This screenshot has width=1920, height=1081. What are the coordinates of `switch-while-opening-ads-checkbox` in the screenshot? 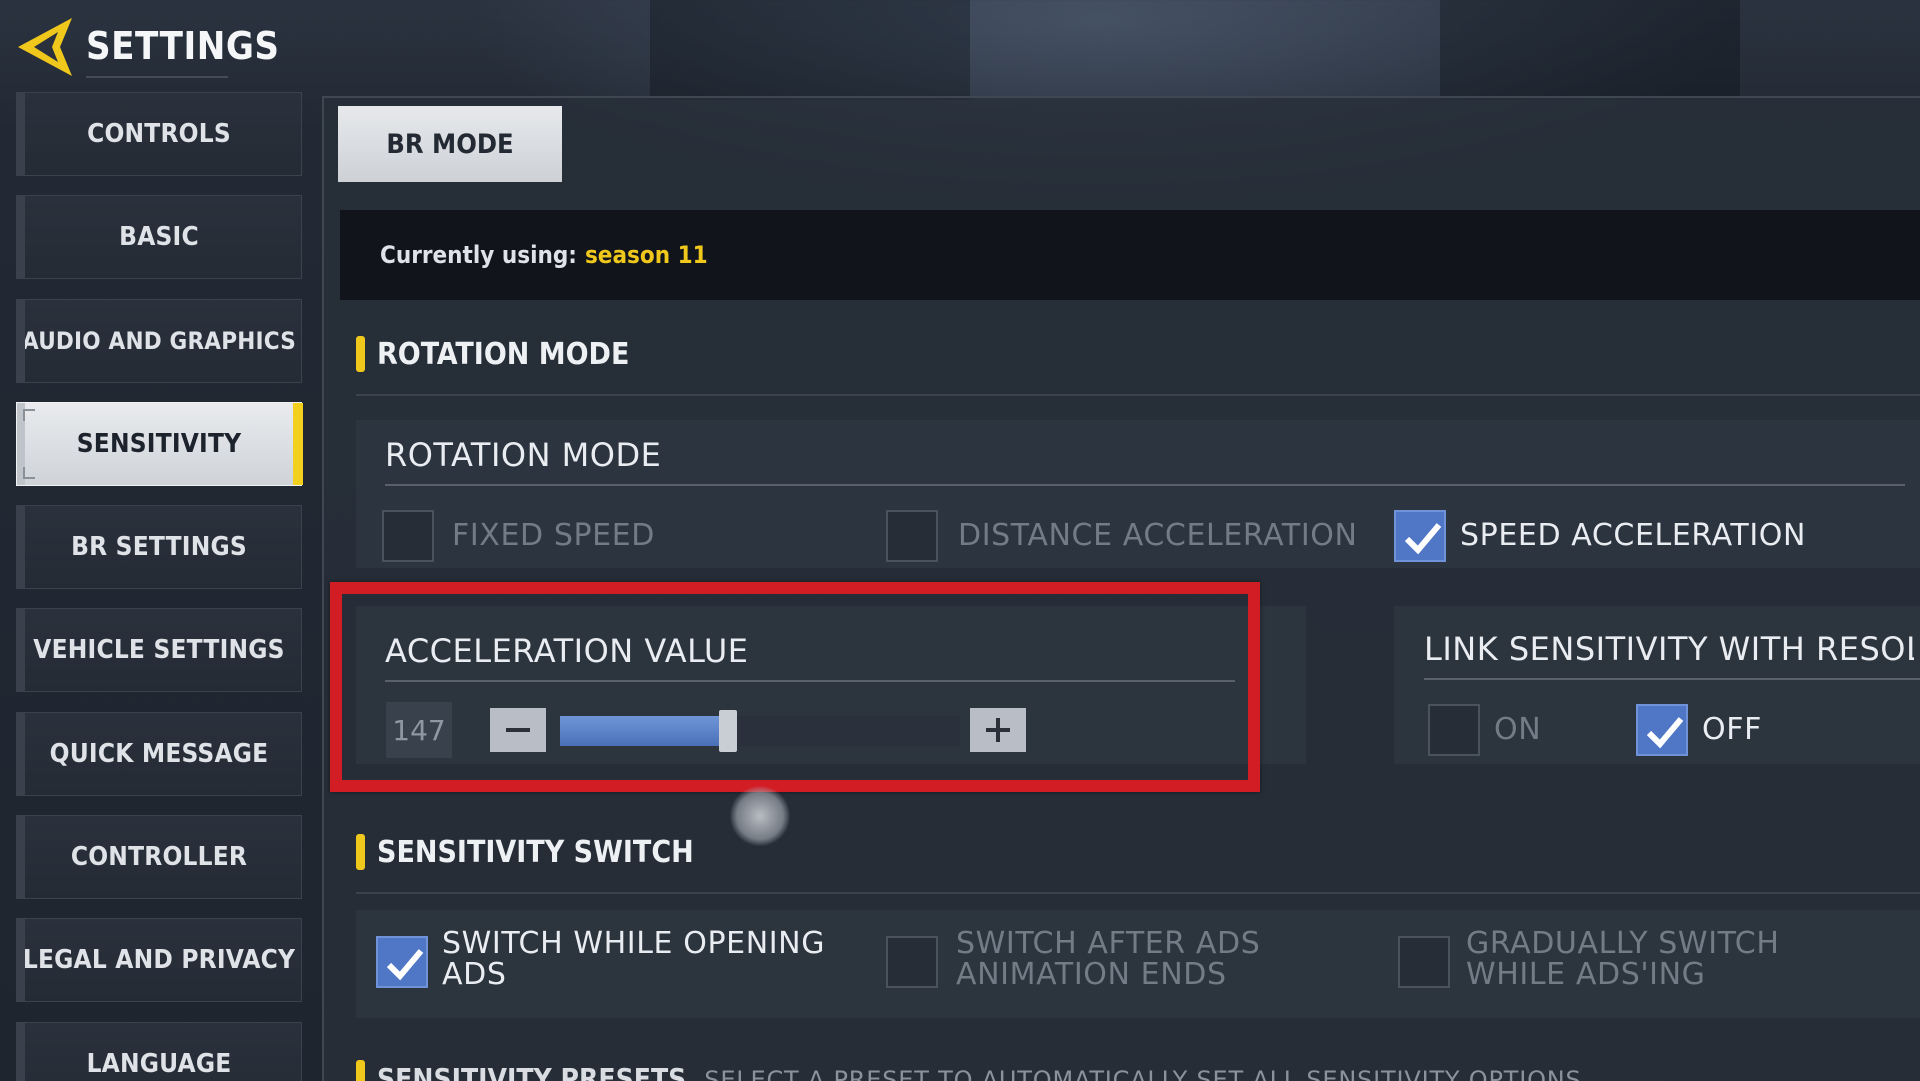 It's located at (402, 962).